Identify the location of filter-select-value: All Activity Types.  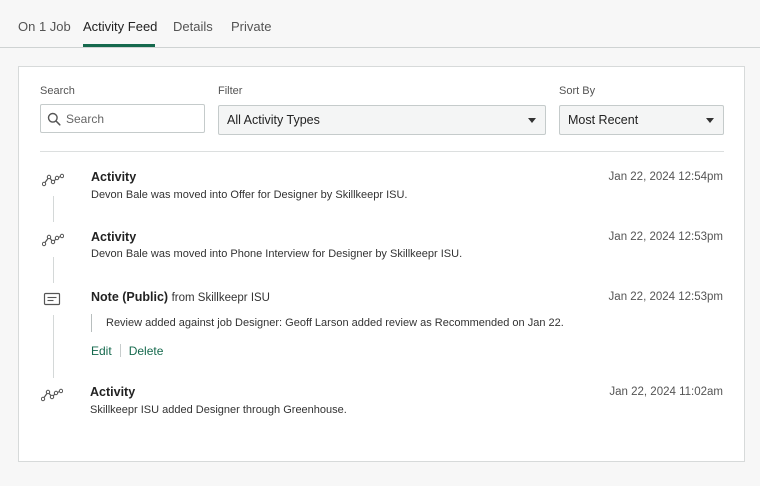
(273, 120).